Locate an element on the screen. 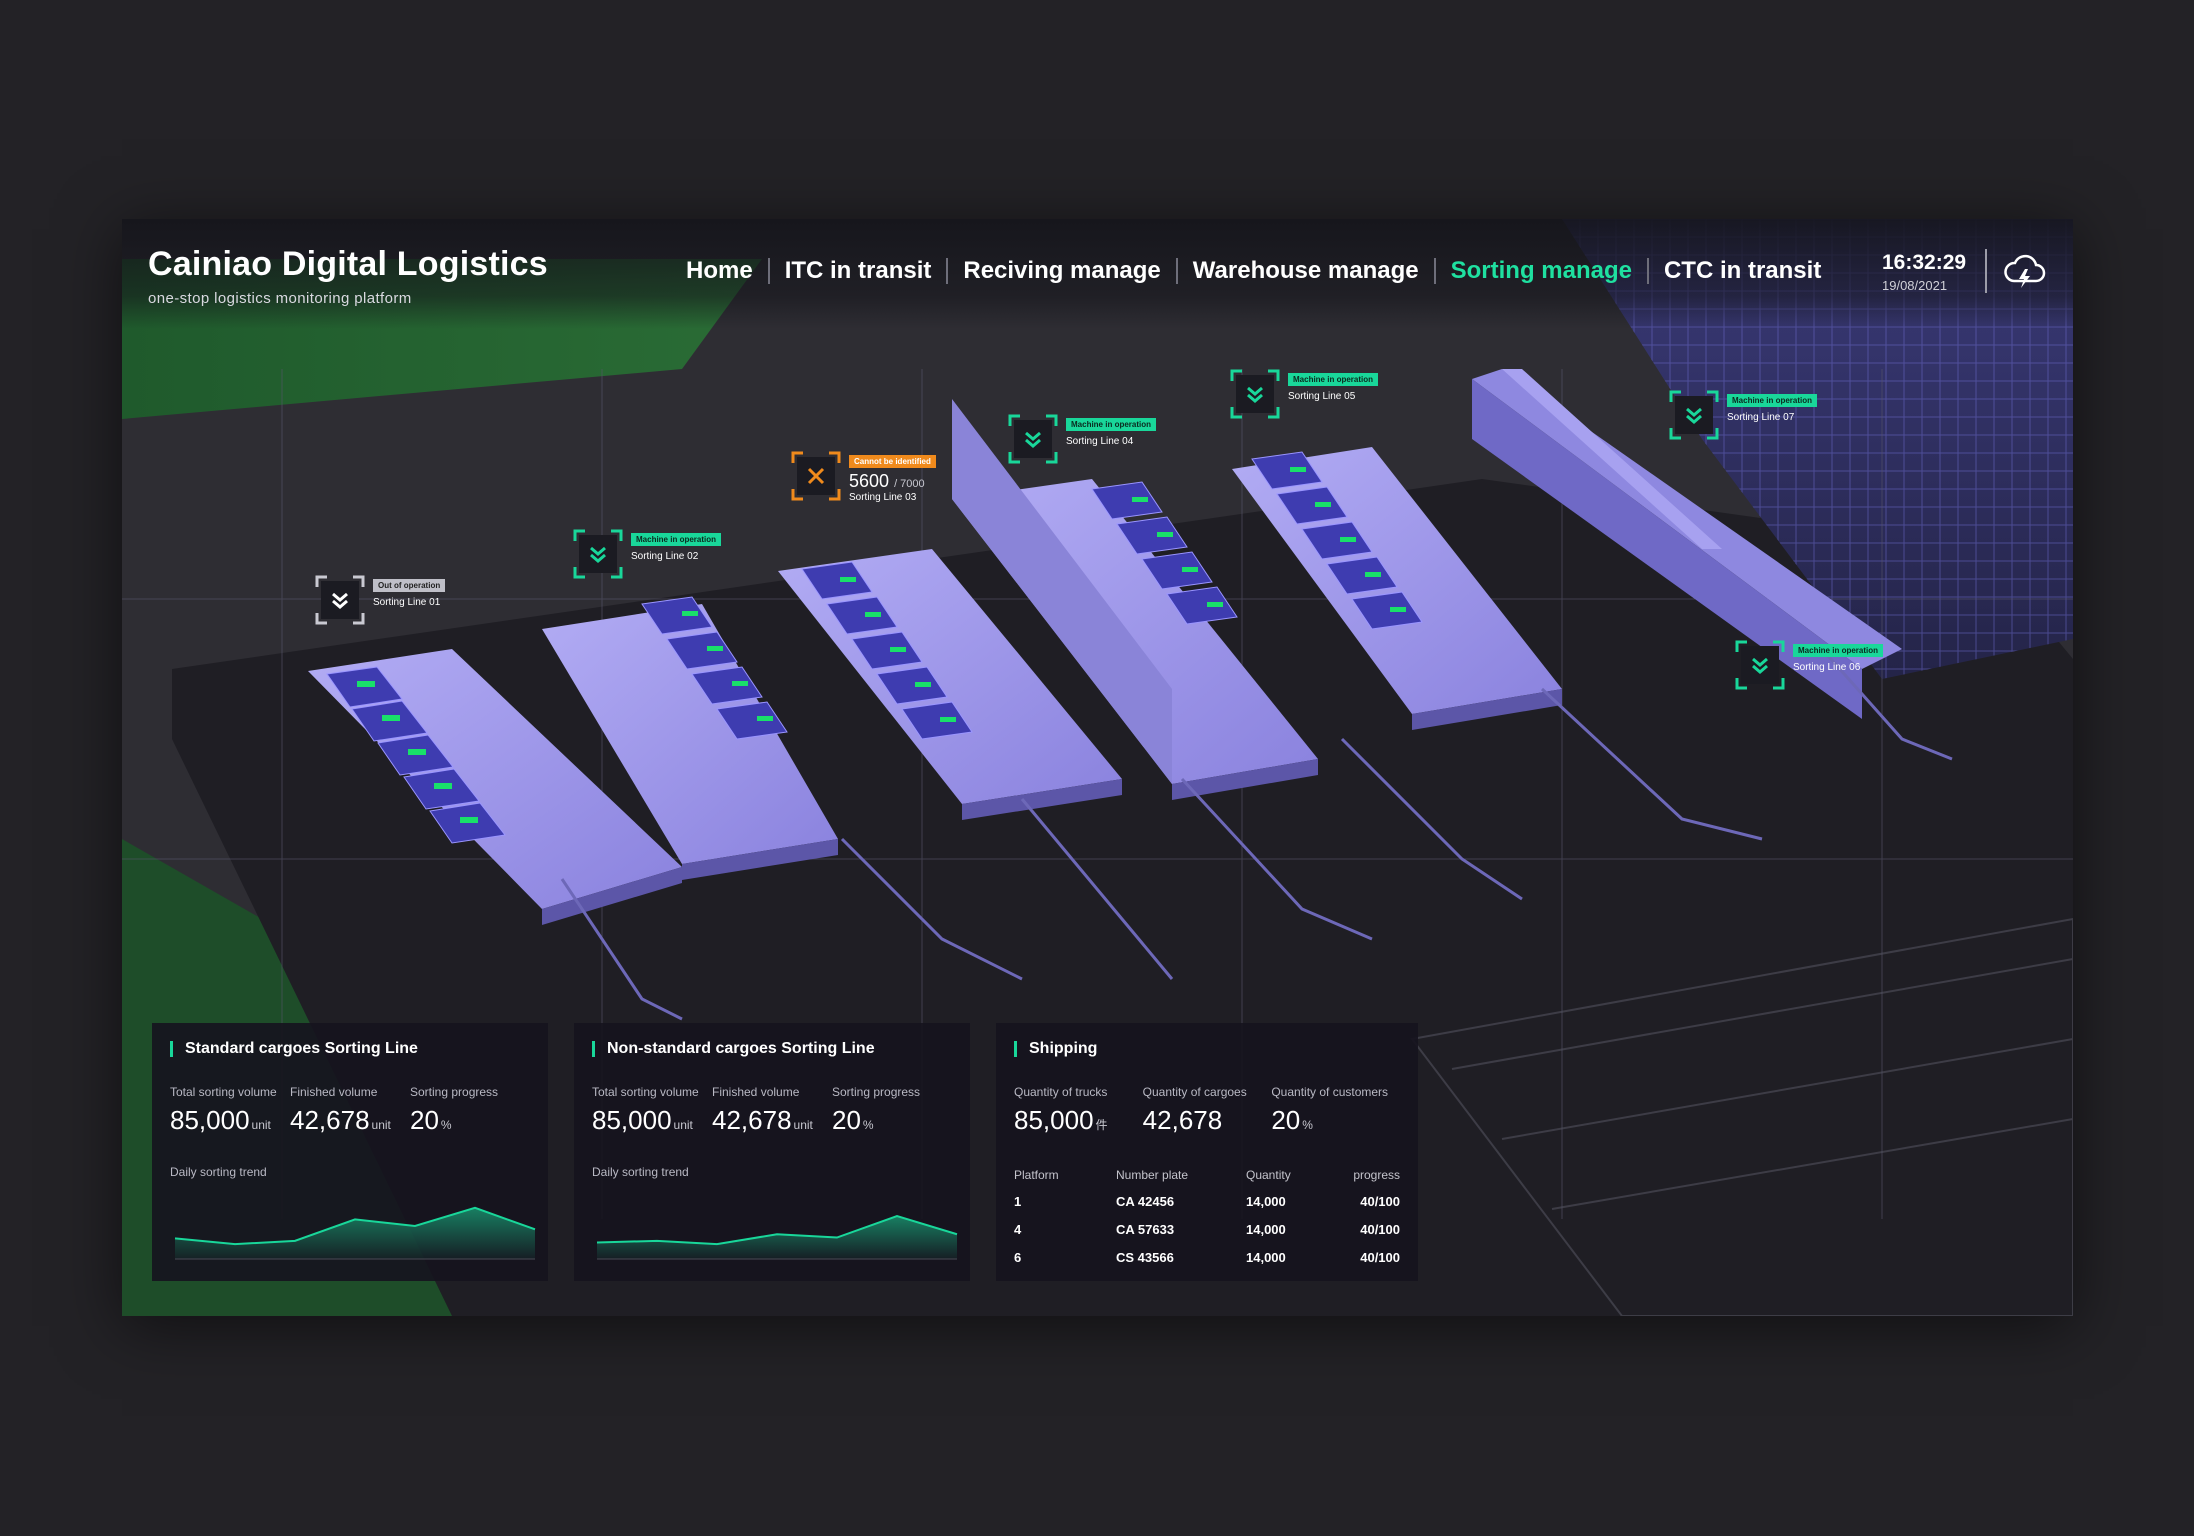  clock-time: 16:32:29 is located at coordinates (1924, 262).